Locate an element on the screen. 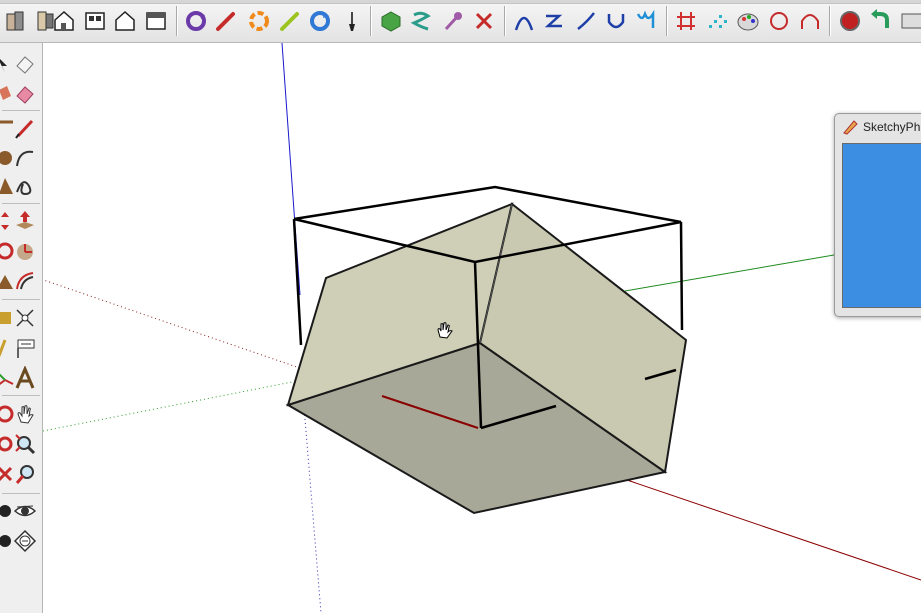 The width and height of the screenshot is (921, 613). cube-green-icon is located at coordinates (391, 21).